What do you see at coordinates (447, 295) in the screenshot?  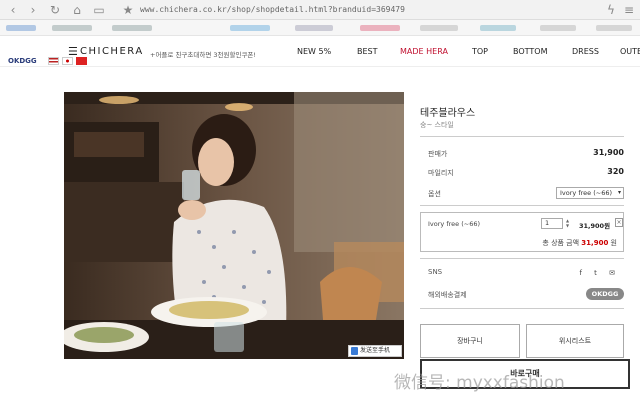 I see `overseas-payment-label: 해외배송결제` at bounding box center [447, 295].